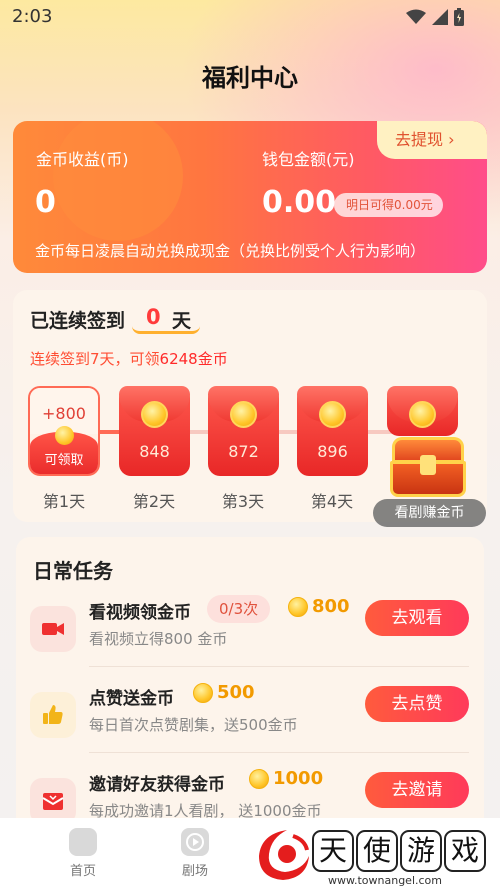 This screenshot has width=500, height=889. What do you see at coordinates (419, 139) in the screenshot?
I see `withdraw-label: 去提现` at bounding box center [419, 139].